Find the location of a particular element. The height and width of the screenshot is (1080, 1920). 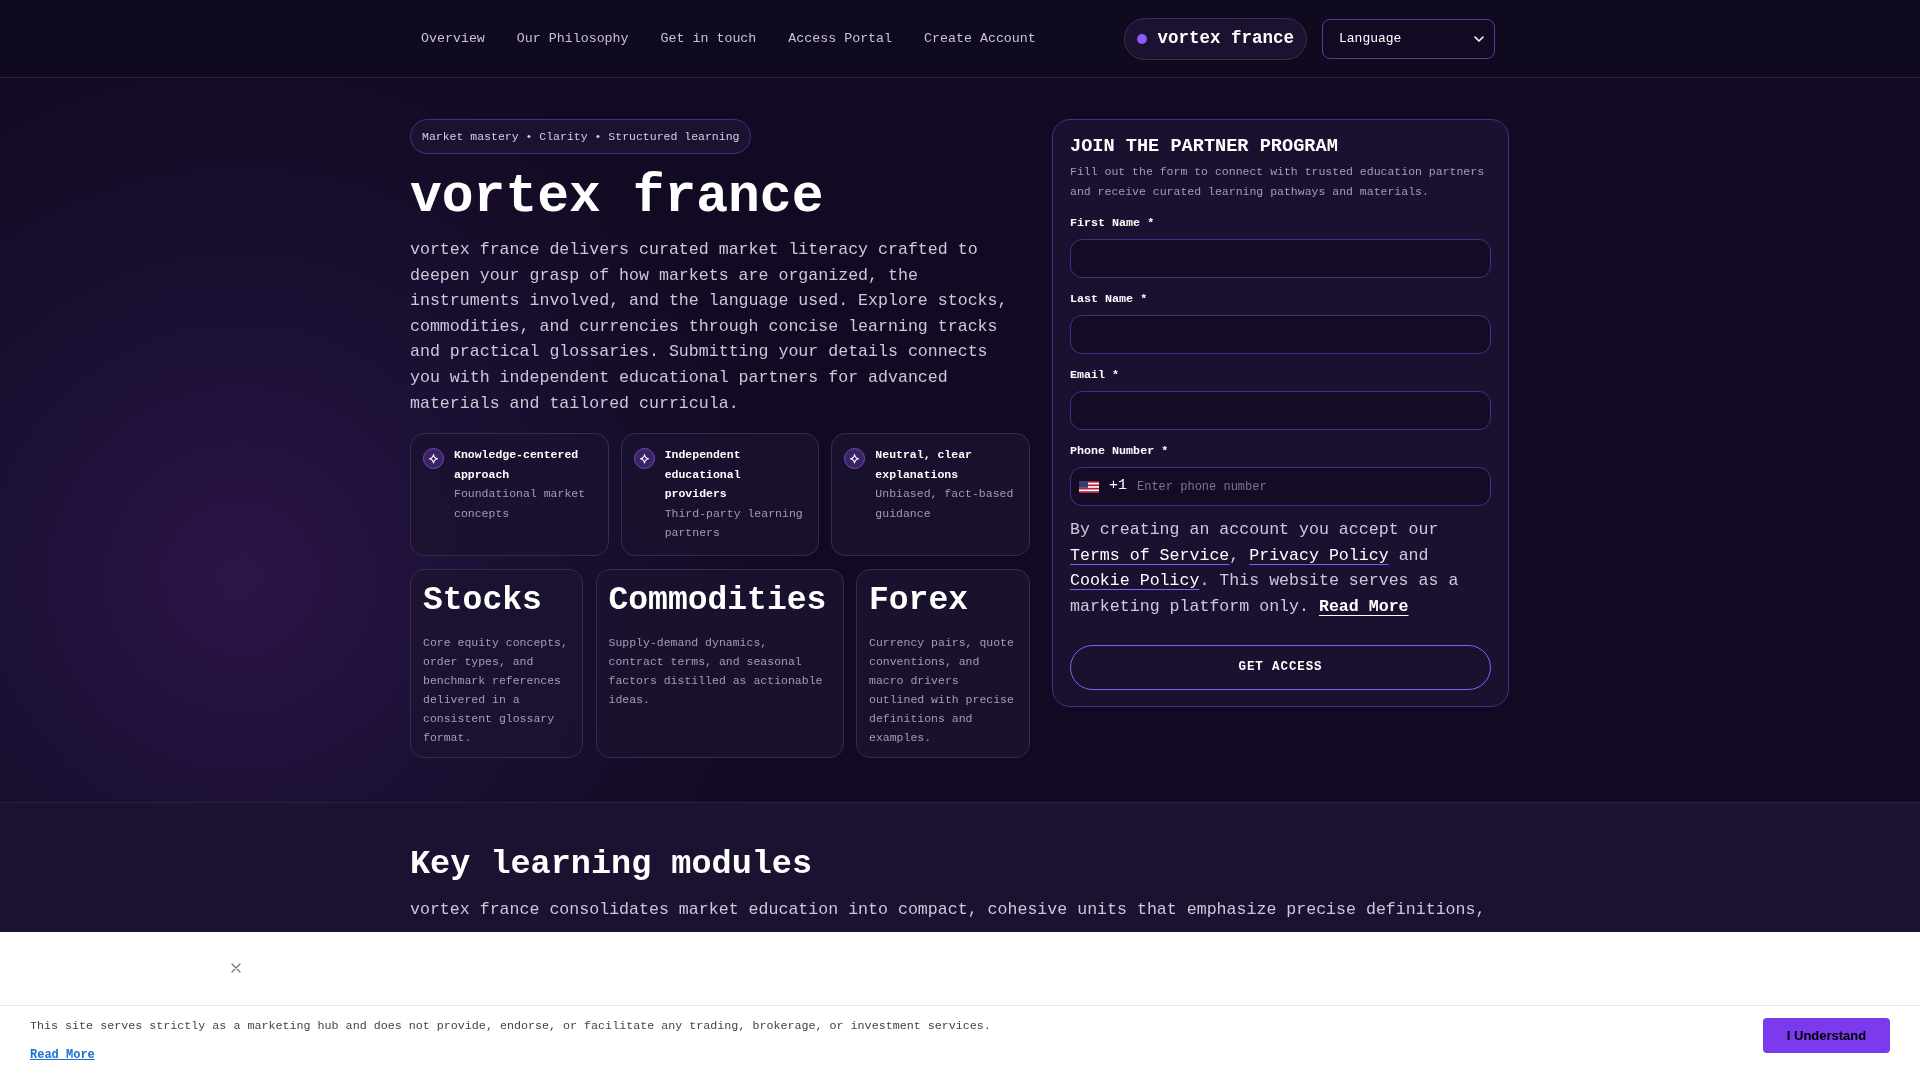

inline-link: Read More is located at coordinates (1363, 607).